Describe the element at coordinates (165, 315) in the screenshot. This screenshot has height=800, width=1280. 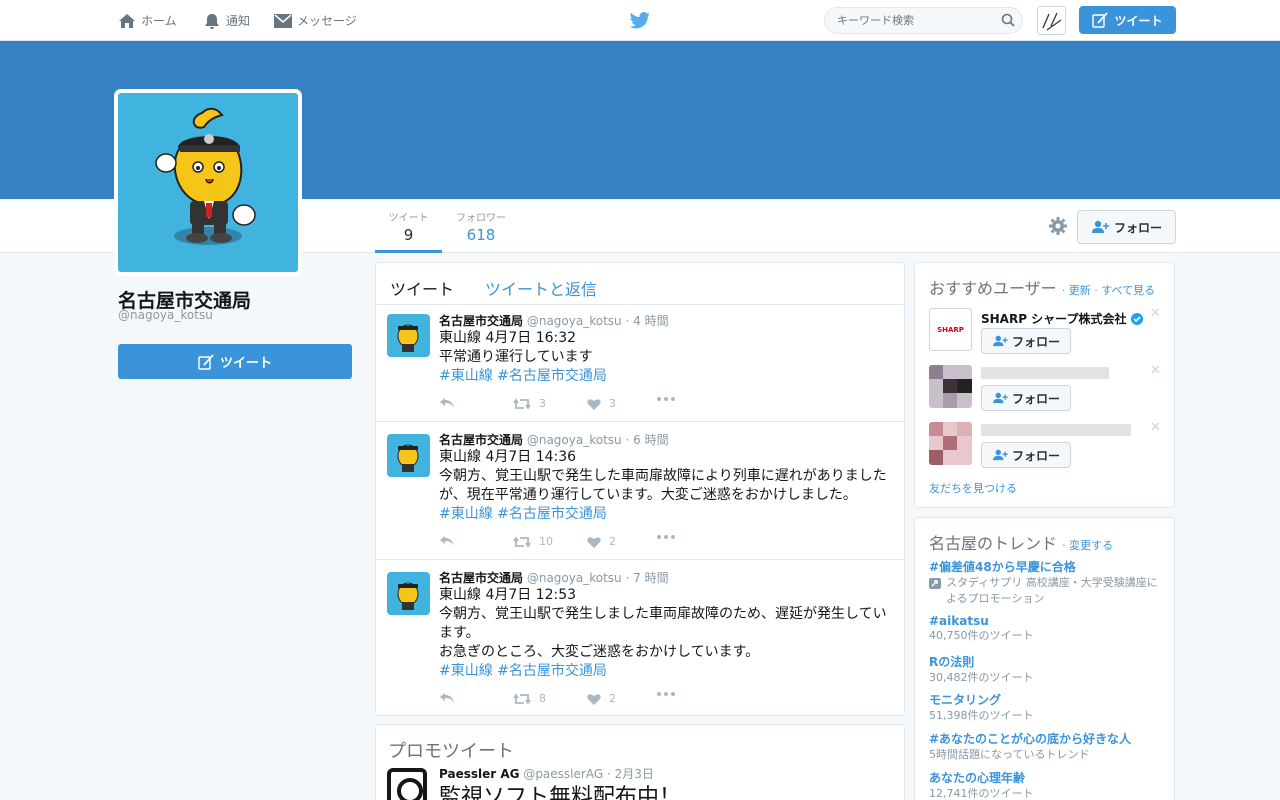
I see `profile-handle: @nagoya_kotsu` at that location.